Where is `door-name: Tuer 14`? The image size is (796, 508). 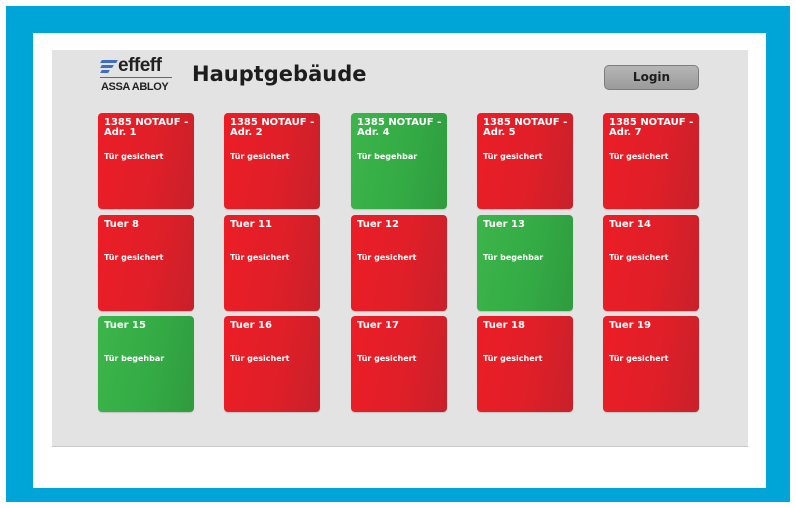
door-name: Tuer 14 is located at coordinates (630, 224).